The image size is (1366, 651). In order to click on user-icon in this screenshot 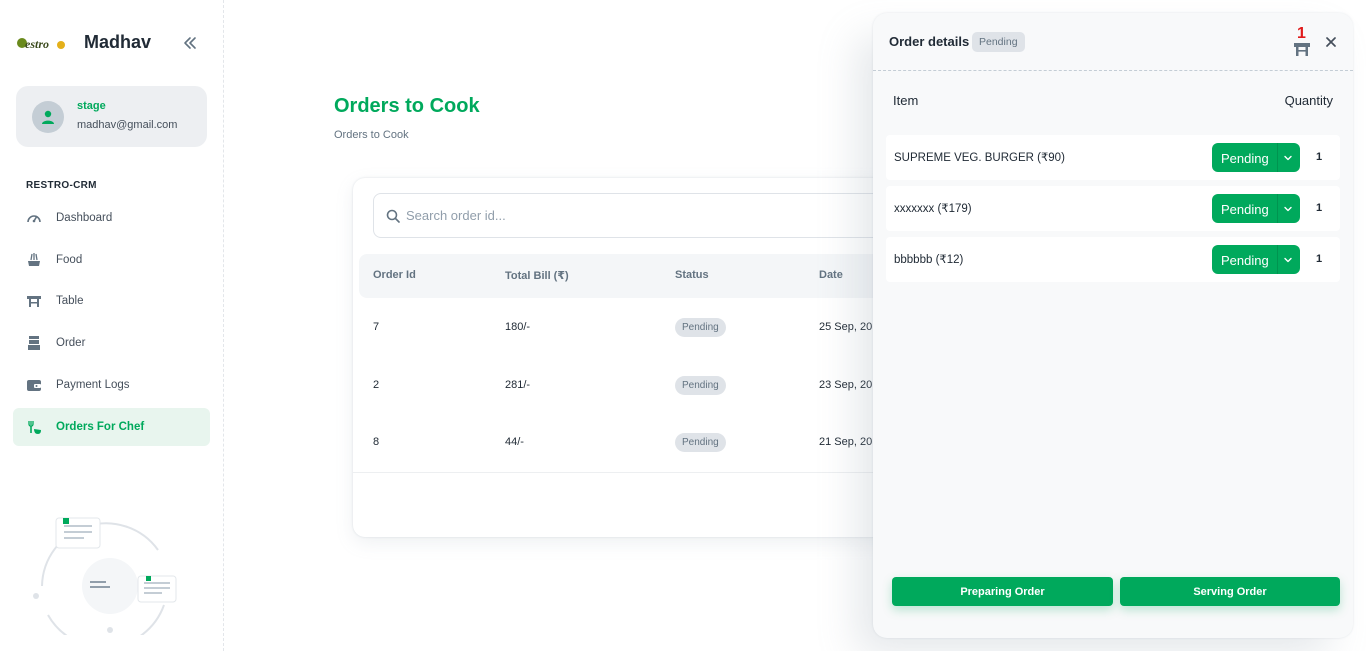, I will do `click(48, 117)`.